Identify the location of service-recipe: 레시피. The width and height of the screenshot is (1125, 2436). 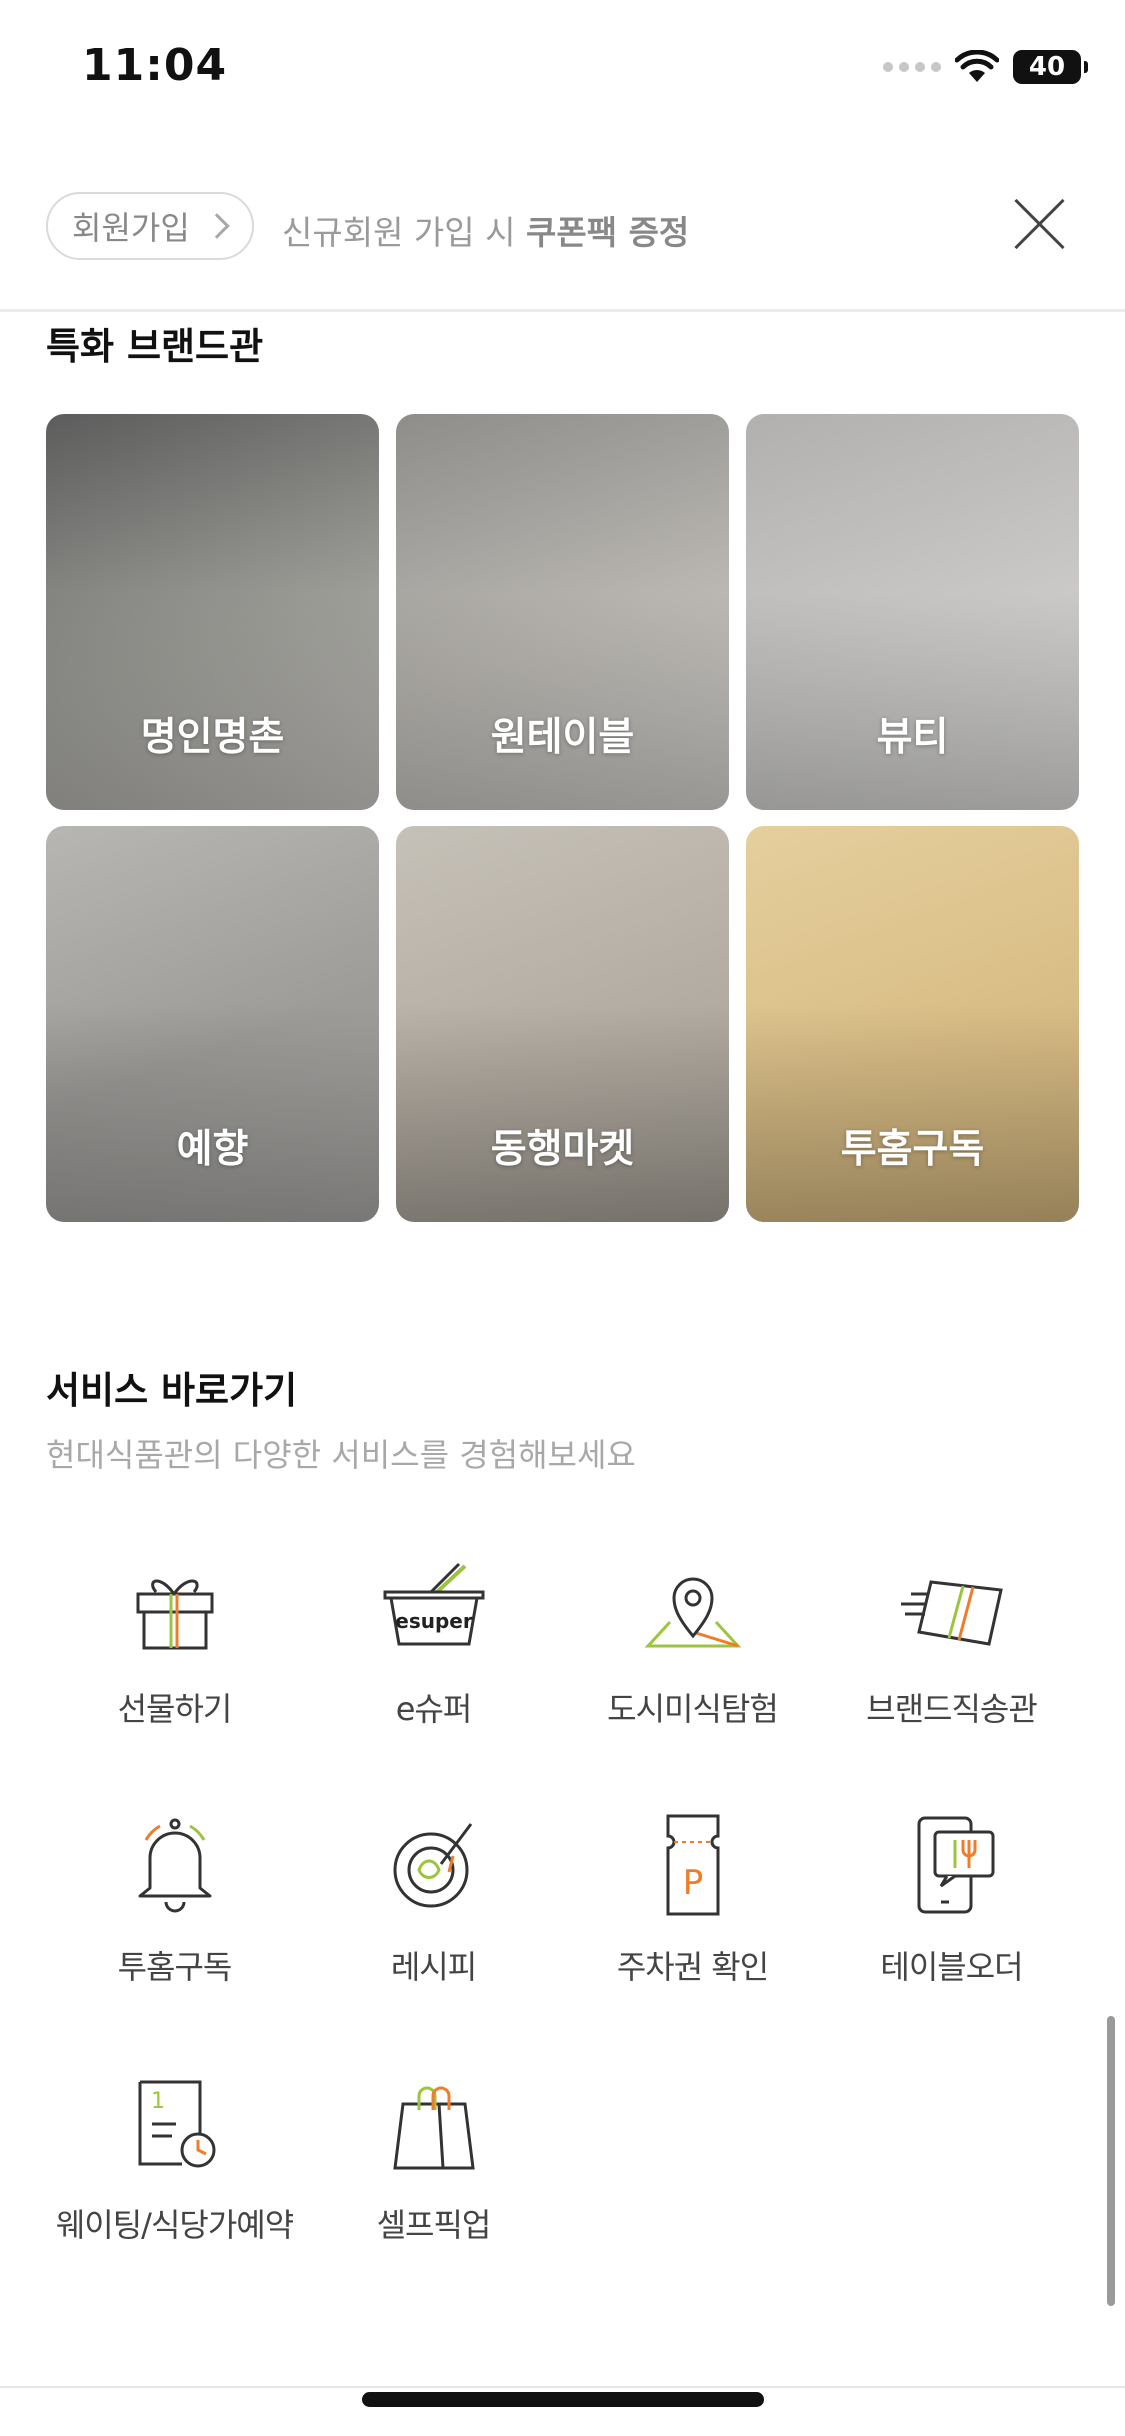
(433, 1935).